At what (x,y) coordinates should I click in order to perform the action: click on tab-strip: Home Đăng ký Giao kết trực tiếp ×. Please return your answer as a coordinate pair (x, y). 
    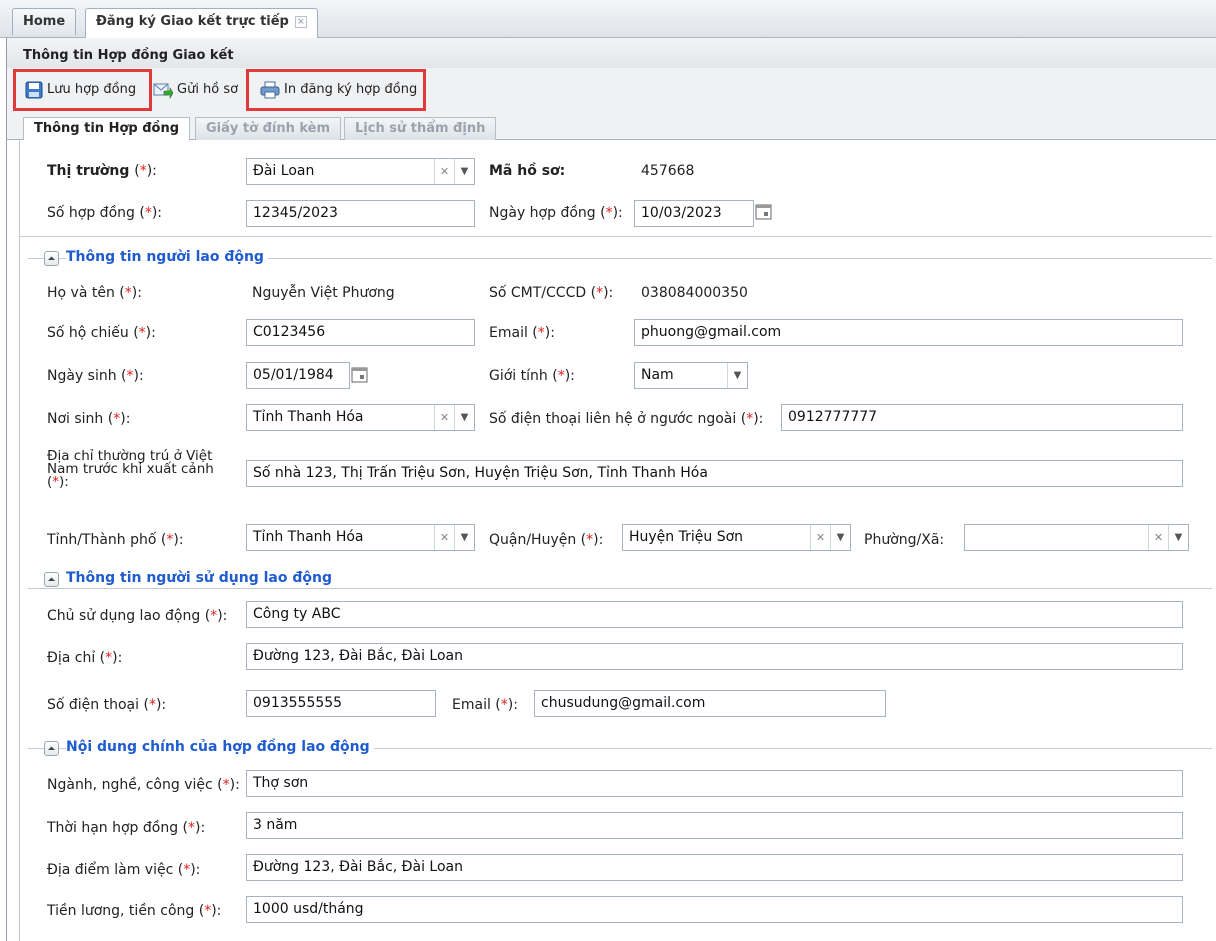
    Looking at the image, I should click on (608, 19).